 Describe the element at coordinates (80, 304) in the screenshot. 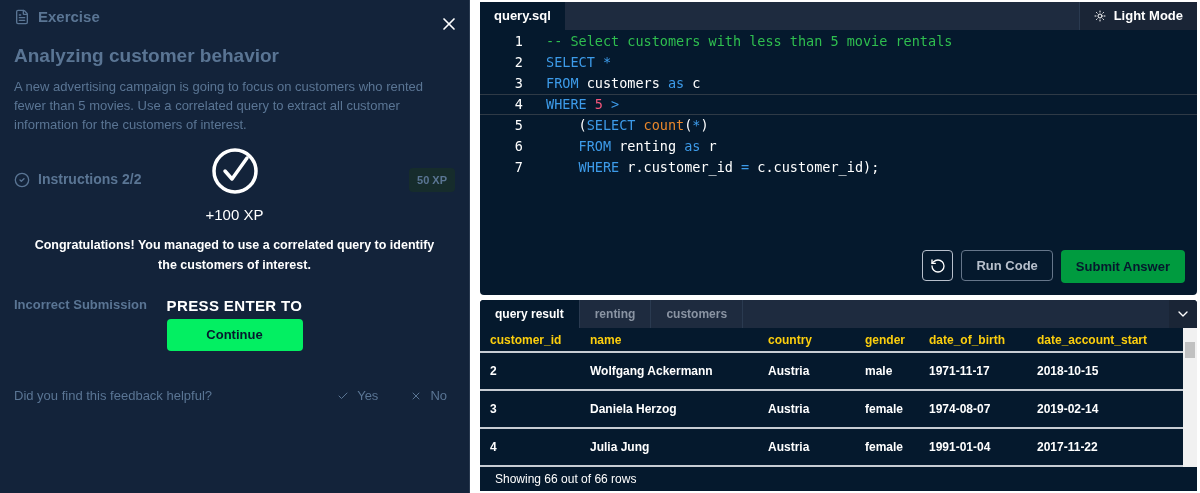

I see `feedback-title: Incorrect Submission` at that location.